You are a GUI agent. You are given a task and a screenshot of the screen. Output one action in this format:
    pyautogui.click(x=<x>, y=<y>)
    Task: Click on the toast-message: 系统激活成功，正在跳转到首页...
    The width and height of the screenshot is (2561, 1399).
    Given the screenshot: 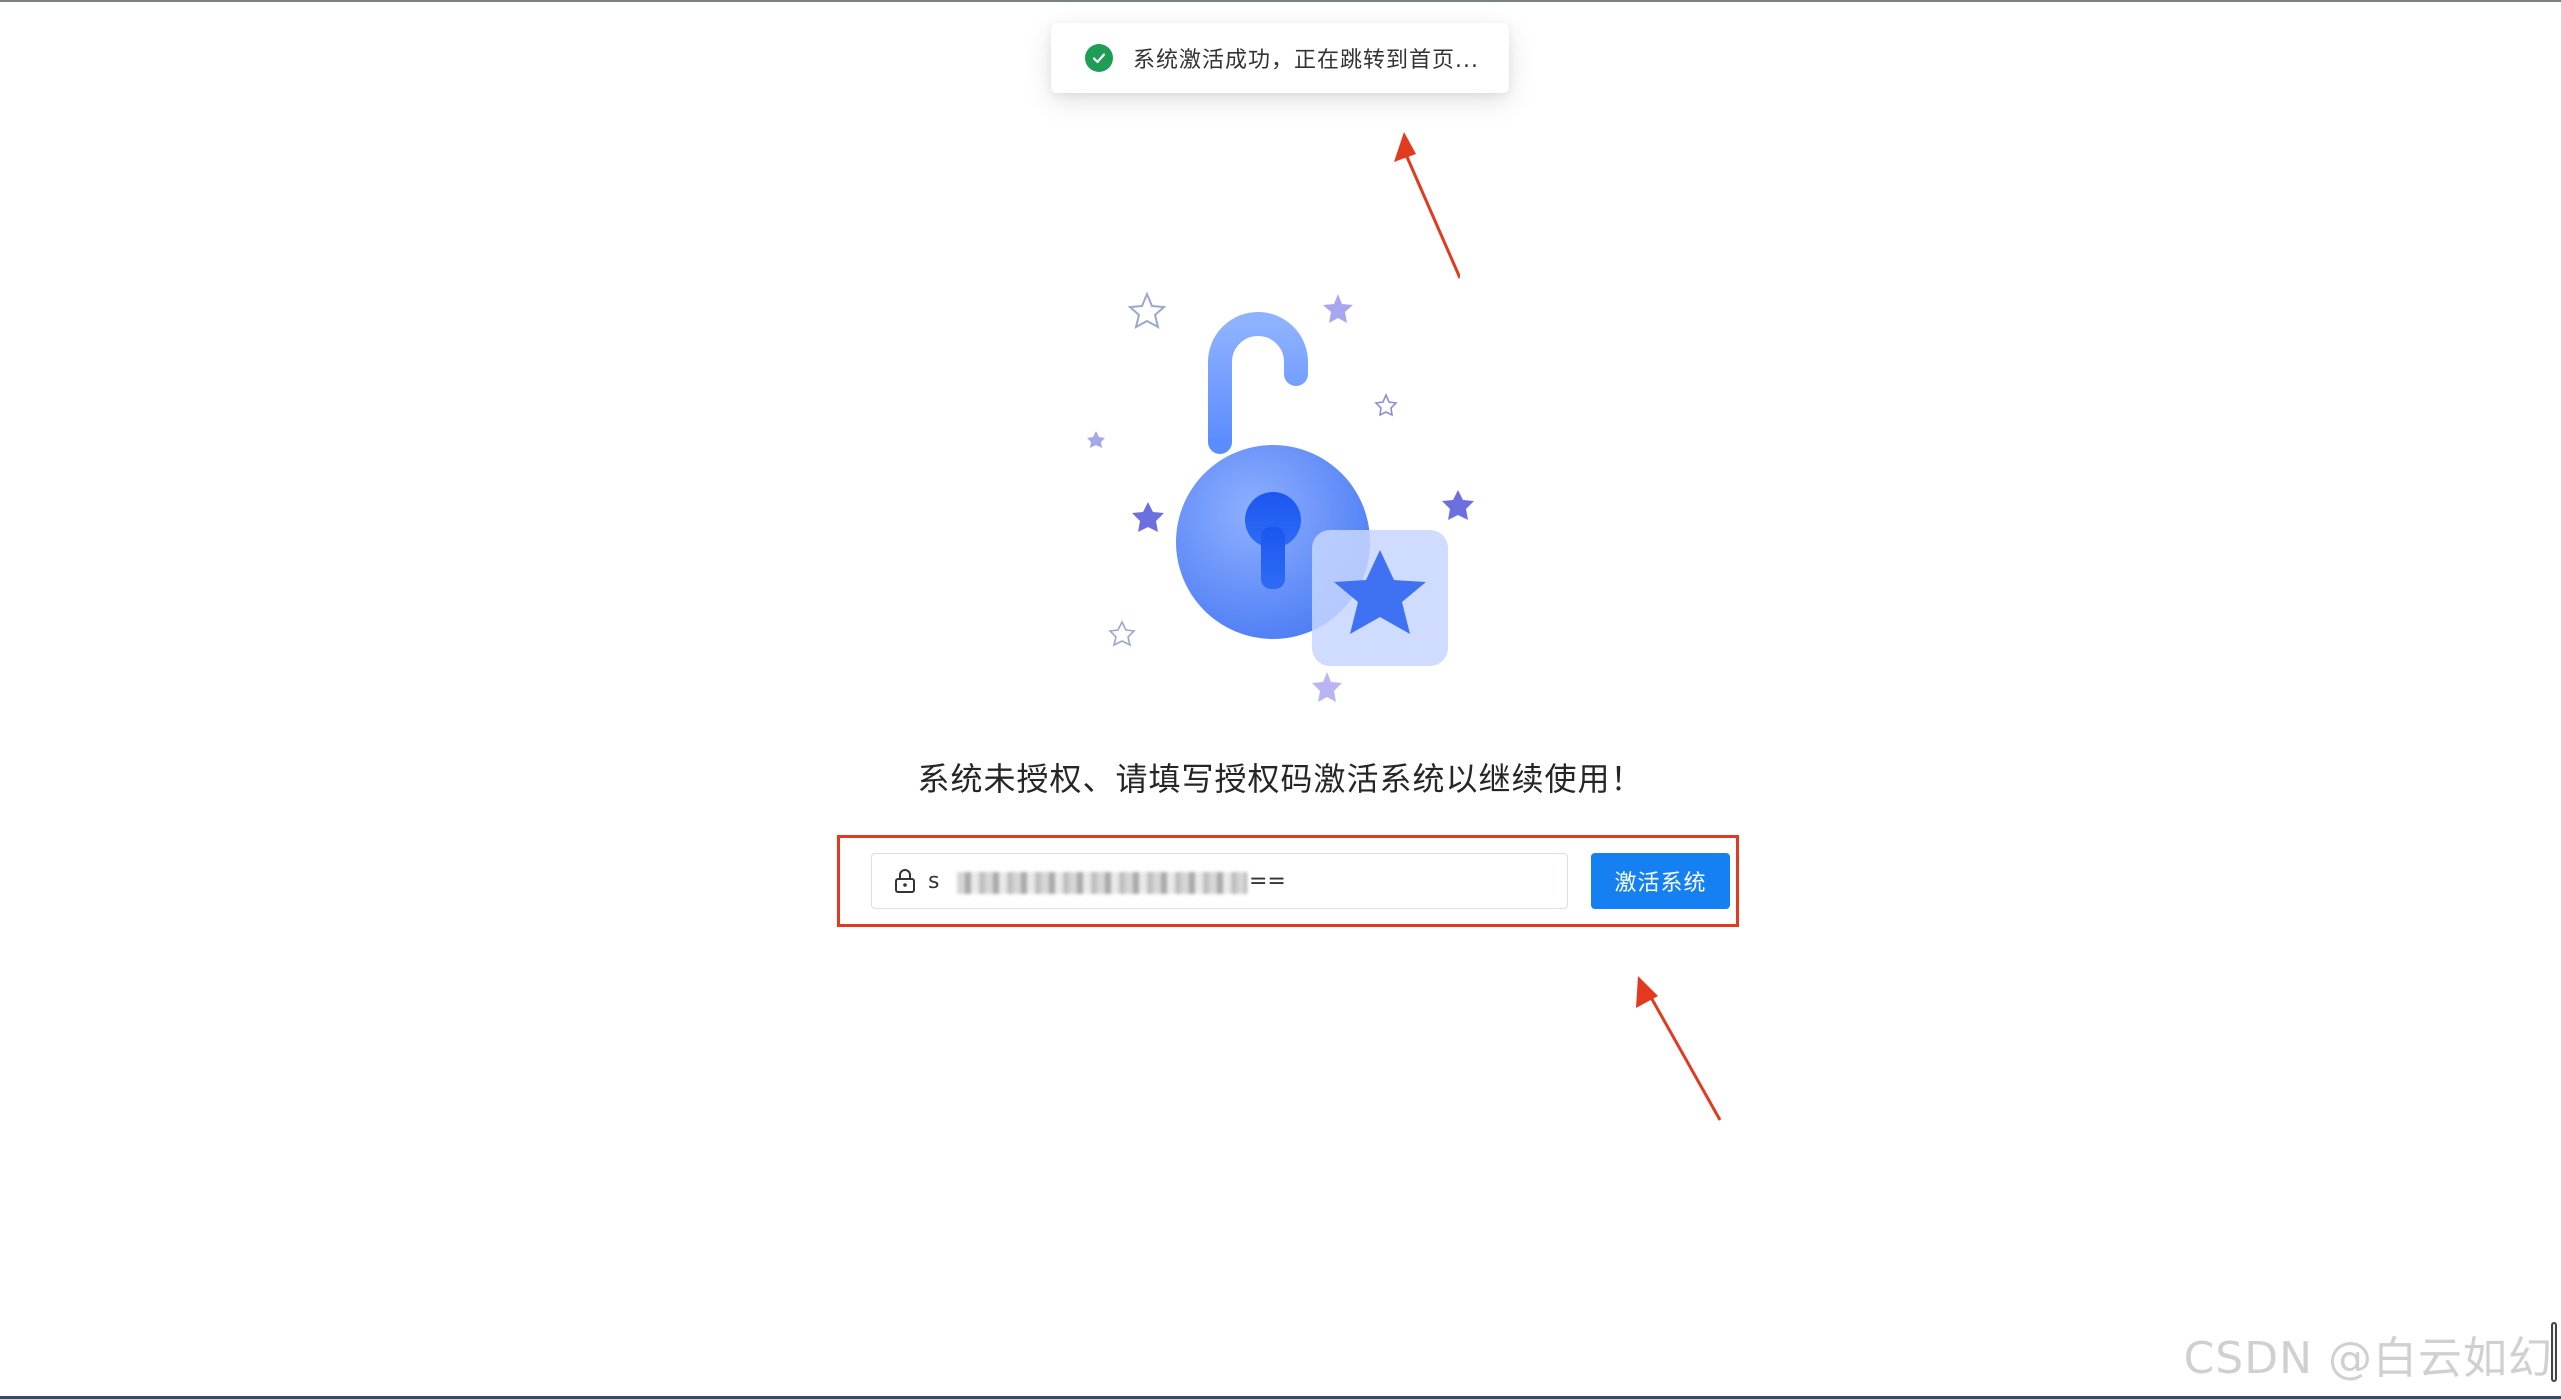 What is the action you would take?
    pyautogui.click(x=1306, y=60)
    